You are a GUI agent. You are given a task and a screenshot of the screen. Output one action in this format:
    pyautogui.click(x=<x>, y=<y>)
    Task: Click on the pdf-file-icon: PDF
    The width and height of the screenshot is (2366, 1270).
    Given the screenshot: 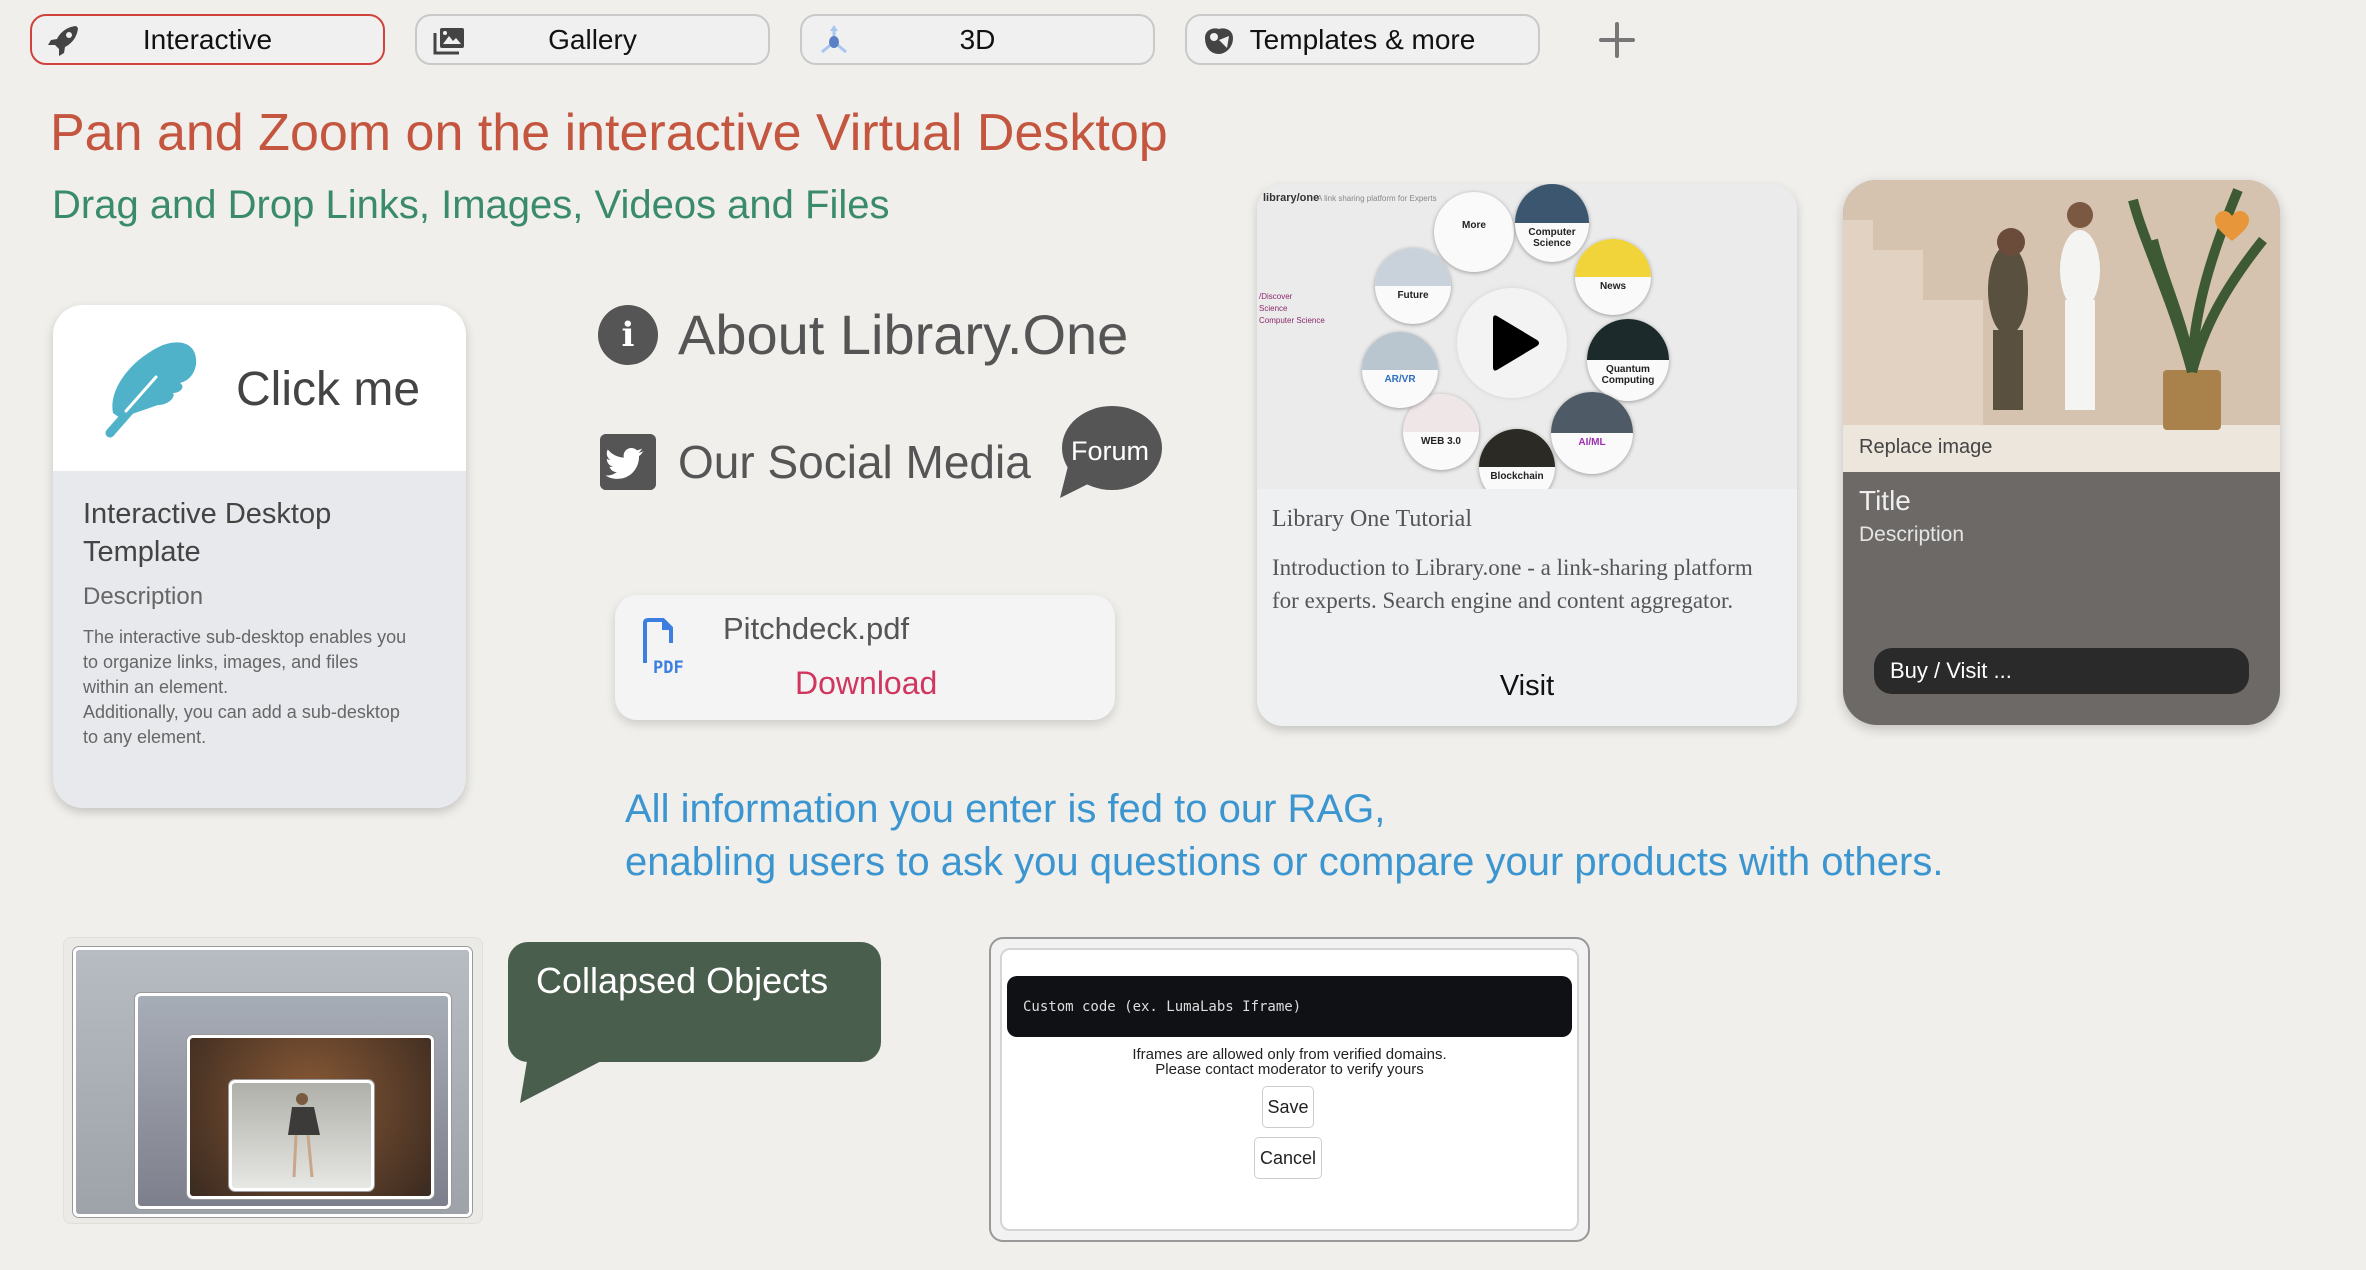 What is the action you would take?
    pyautogui.click(x=663, y=647)
    